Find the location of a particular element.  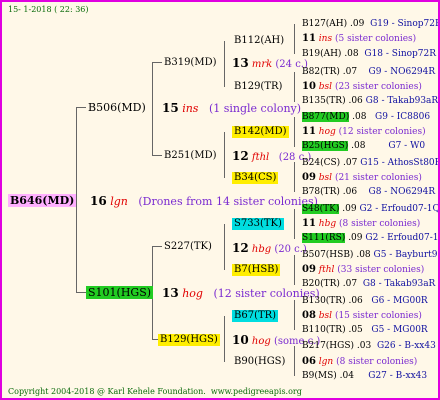

gen4-entry: B20(TR) .07 G8 - Takab93aR is located at coordinates (368, 284).